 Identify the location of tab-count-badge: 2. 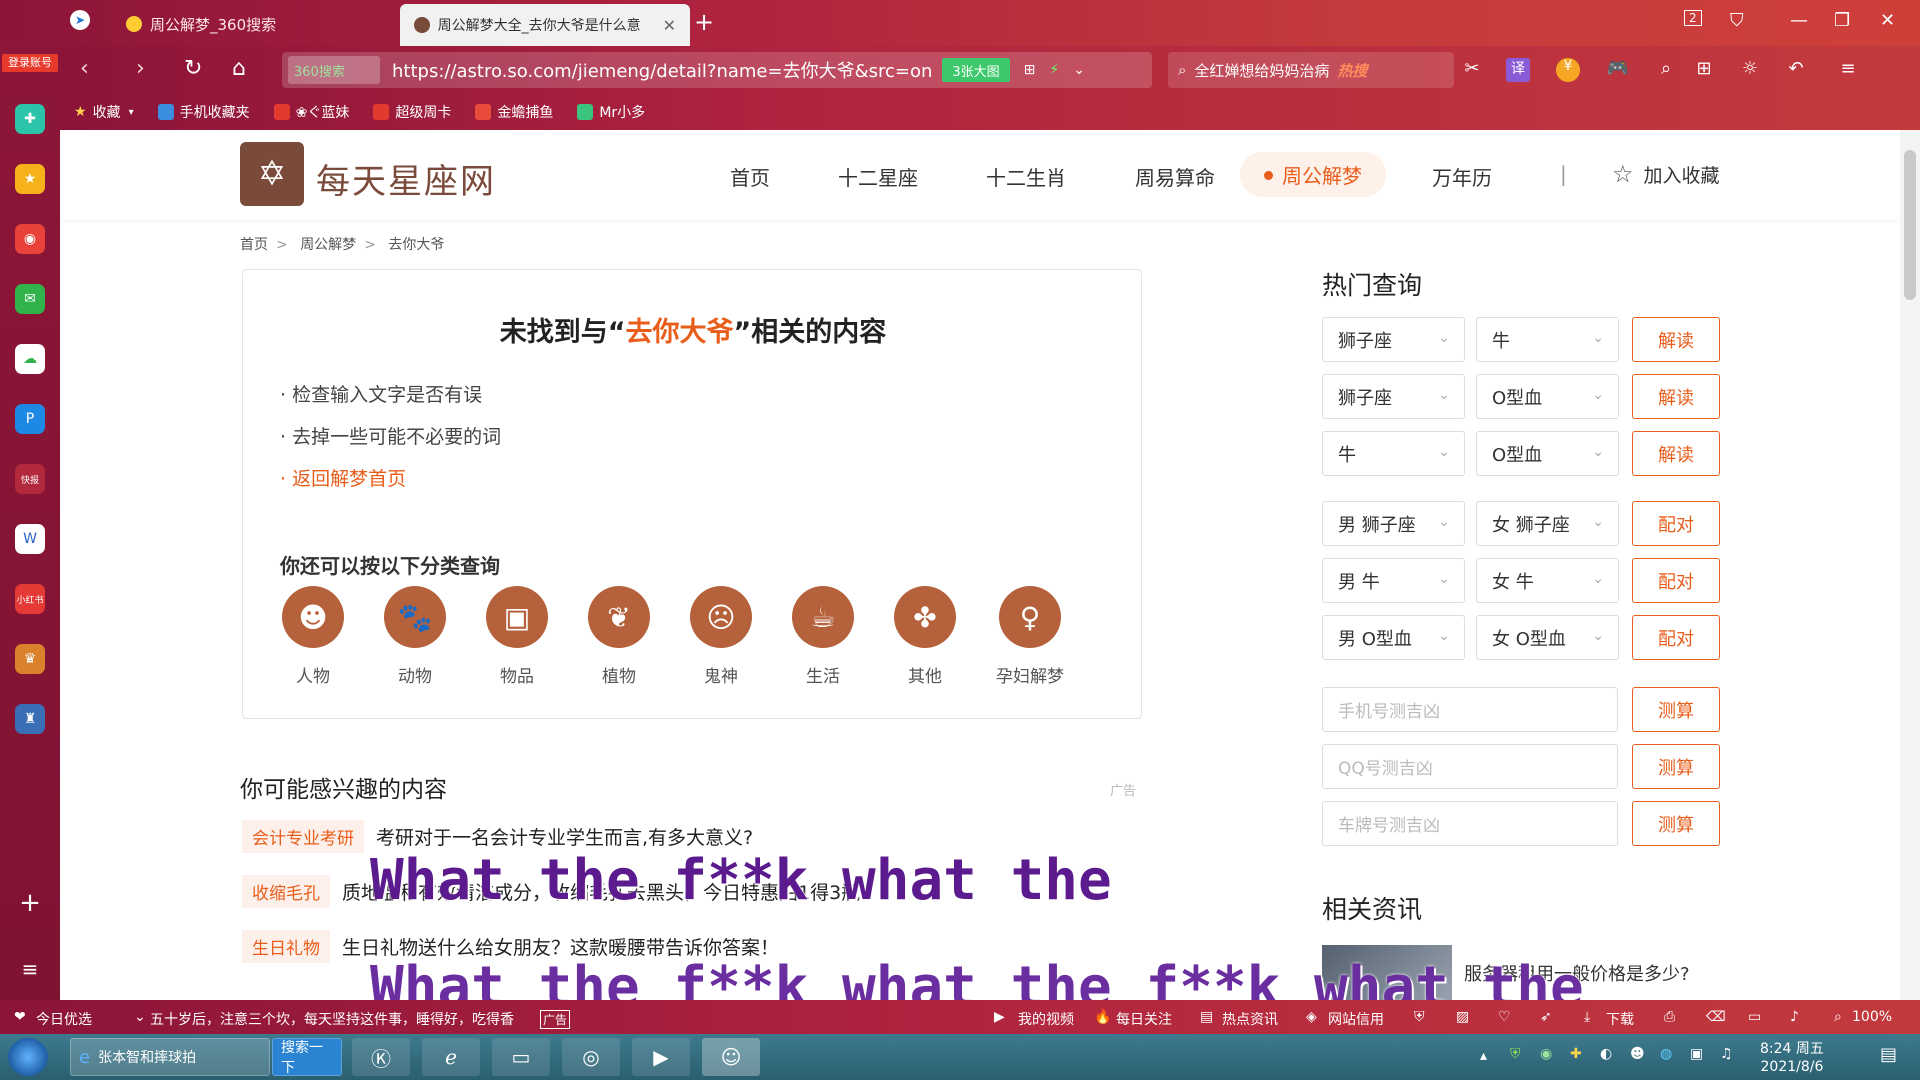
(1693, 18).